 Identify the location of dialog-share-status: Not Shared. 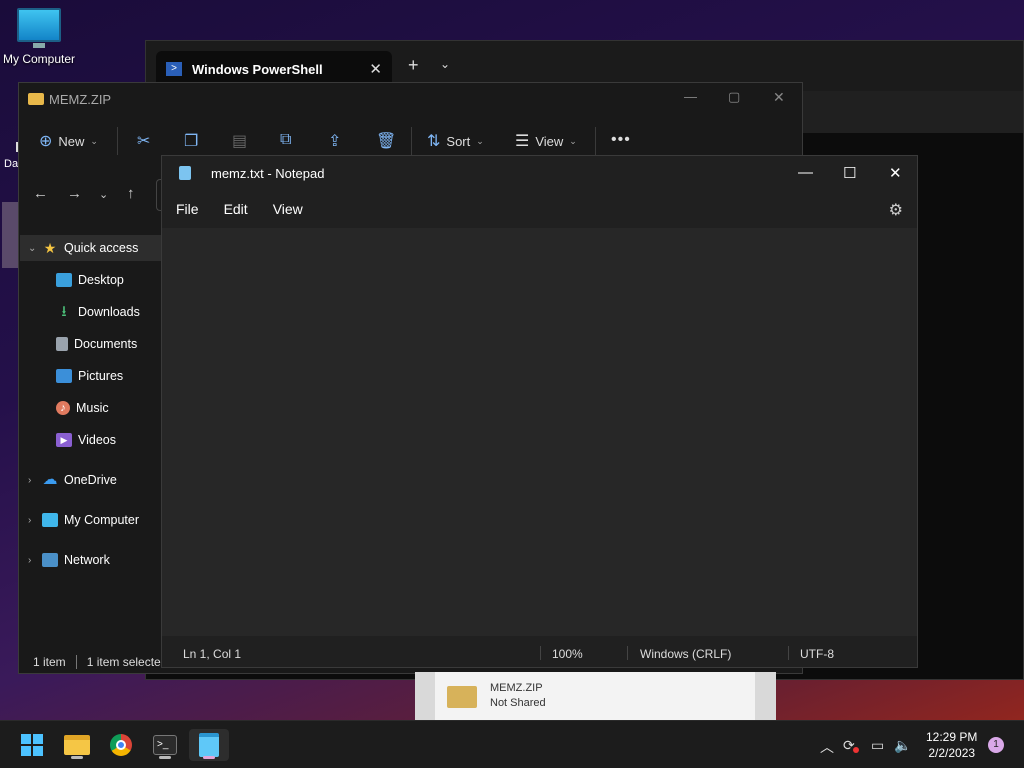
(518, 703).